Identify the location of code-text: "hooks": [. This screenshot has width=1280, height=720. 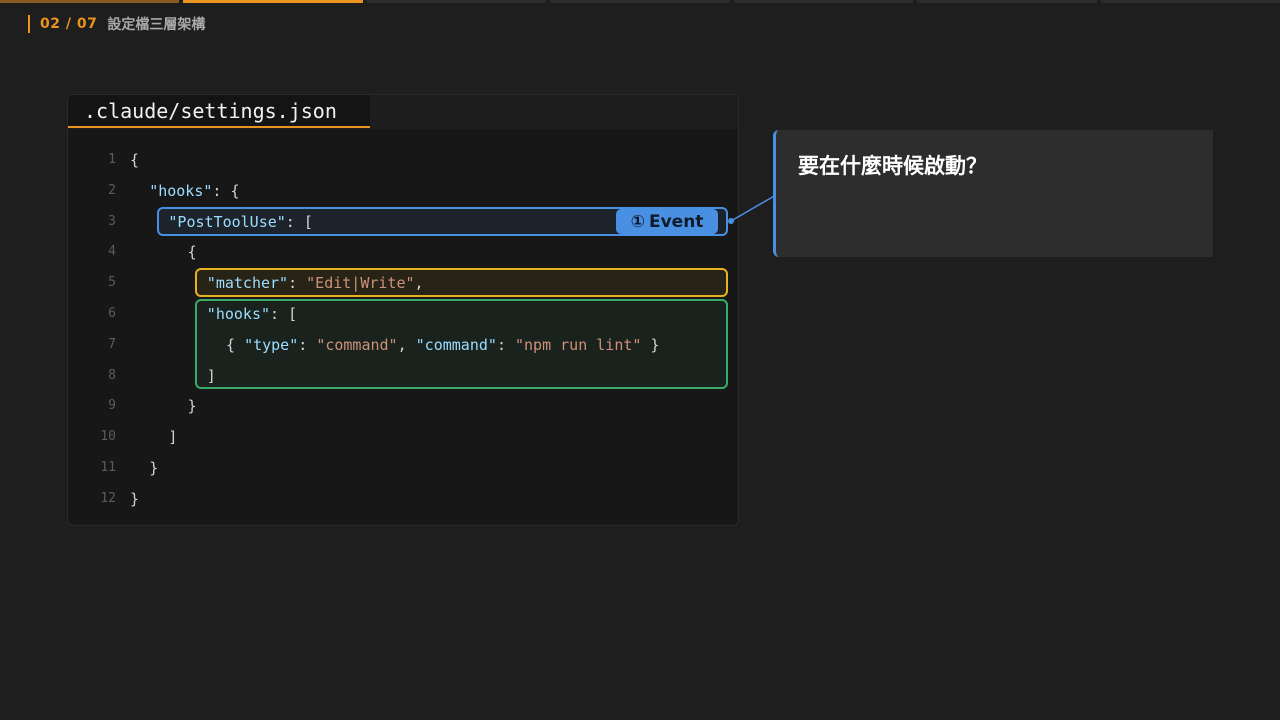
(252, 314).